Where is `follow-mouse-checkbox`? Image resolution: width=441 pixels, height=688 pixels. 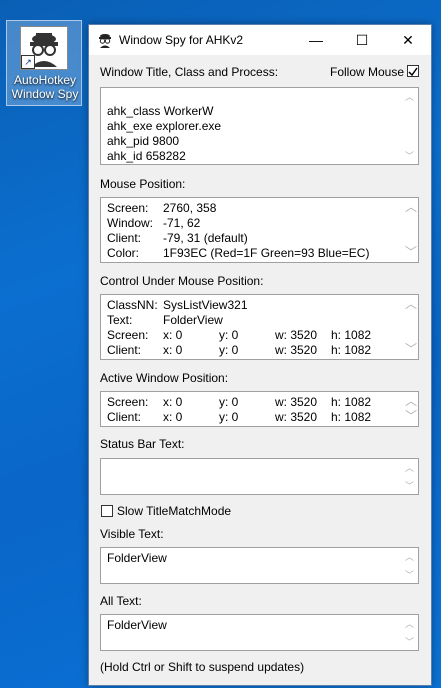
follow-mouse-checkbox is located at coordinates (413, 71).